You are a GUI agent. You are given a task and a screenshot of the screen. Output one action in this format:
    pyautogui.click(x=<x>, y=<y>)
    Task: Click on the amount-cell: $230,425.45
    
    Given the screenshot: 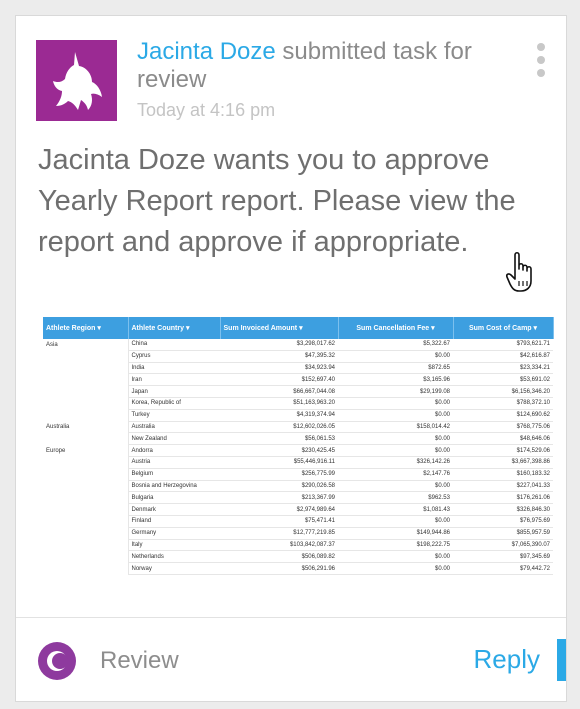 What is the action you would take?
    pyautogui.click(x=279, y=450)
    